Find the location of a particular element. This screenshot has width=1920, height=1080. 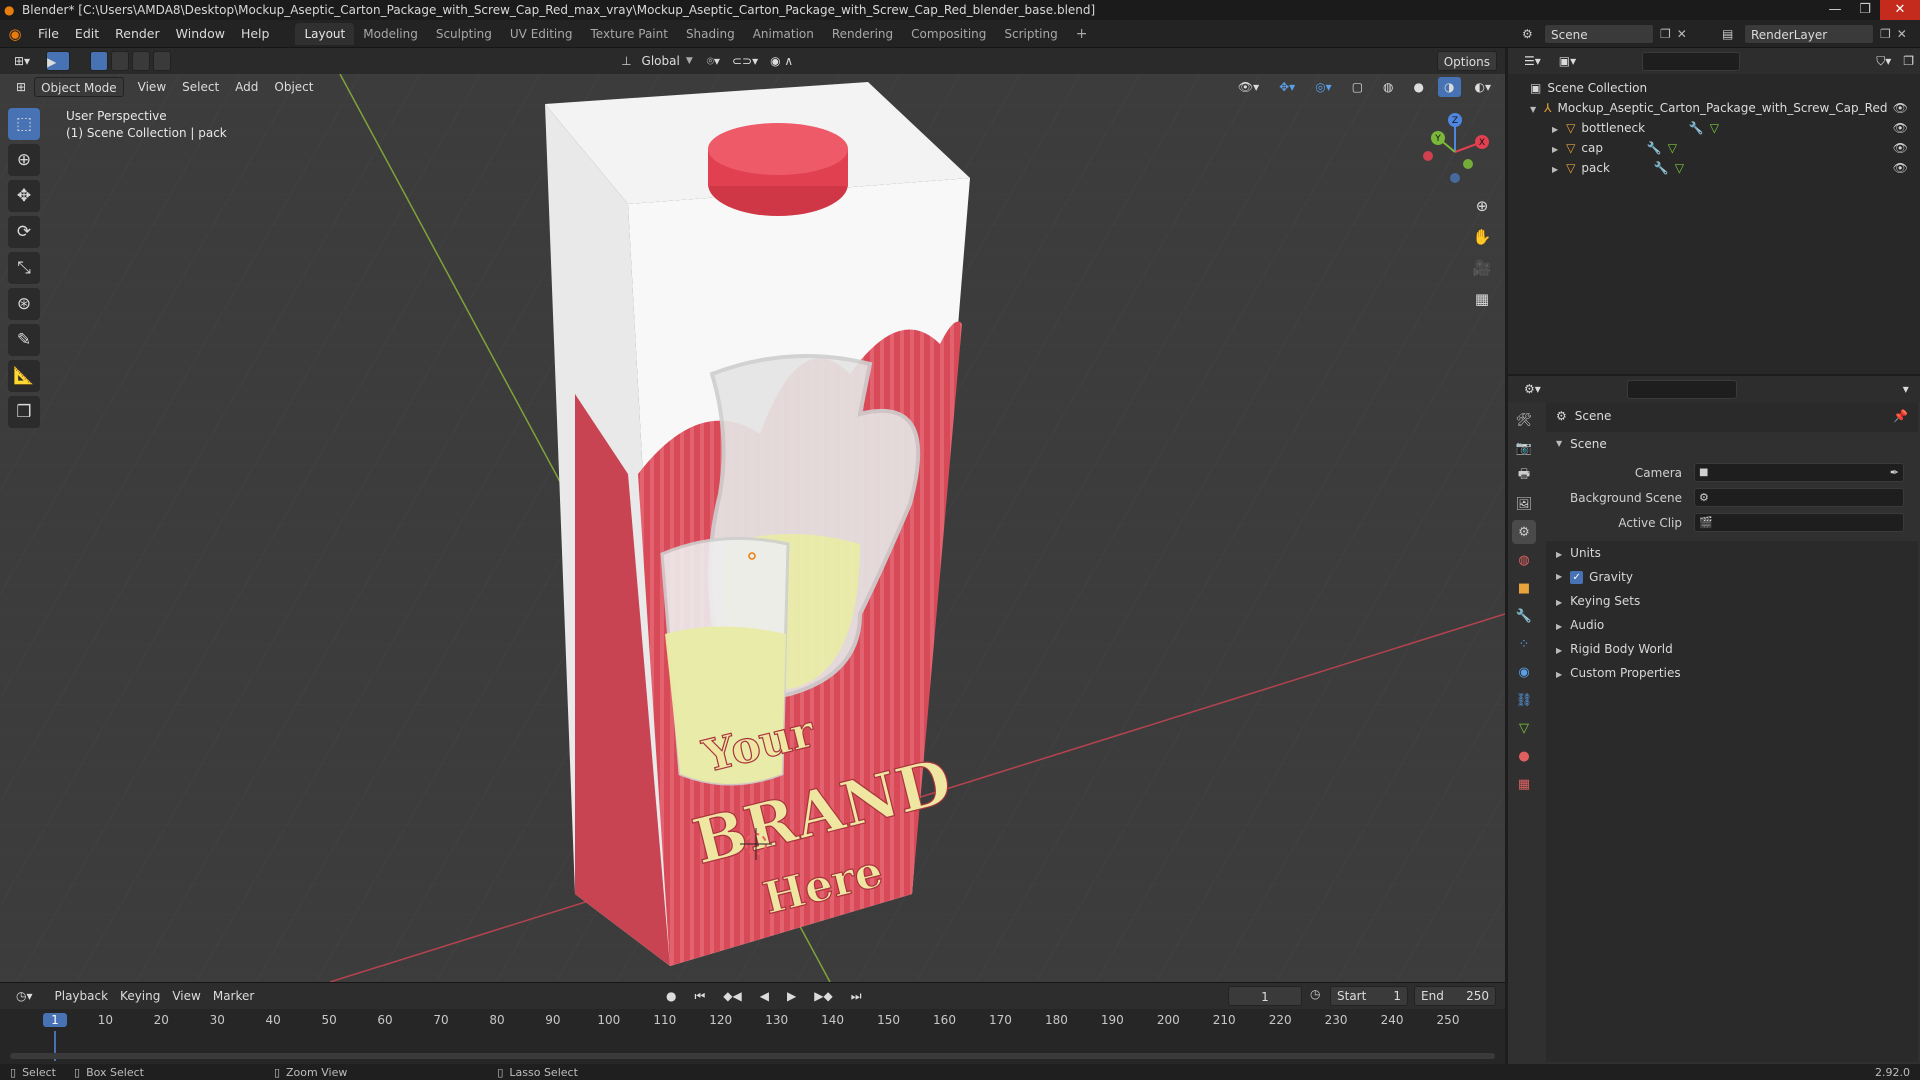

scale-tool-icon: ⤡ is located at coordinates (24, 268).